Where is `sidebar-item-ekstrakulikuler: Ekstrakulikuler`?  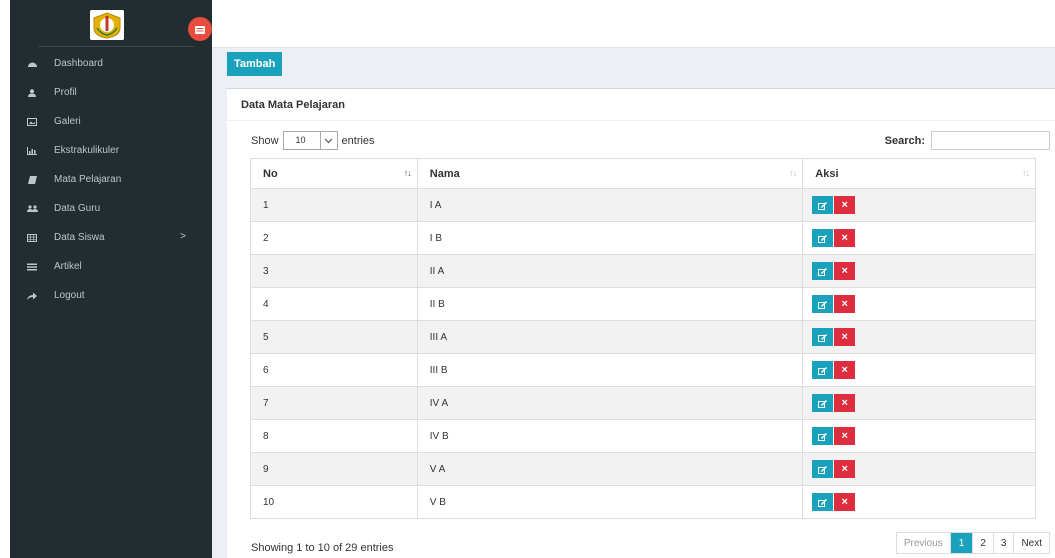
sidebar-item-ekstrakulikuler: Ekstrakulikuler is located at coordinates (111, 150).